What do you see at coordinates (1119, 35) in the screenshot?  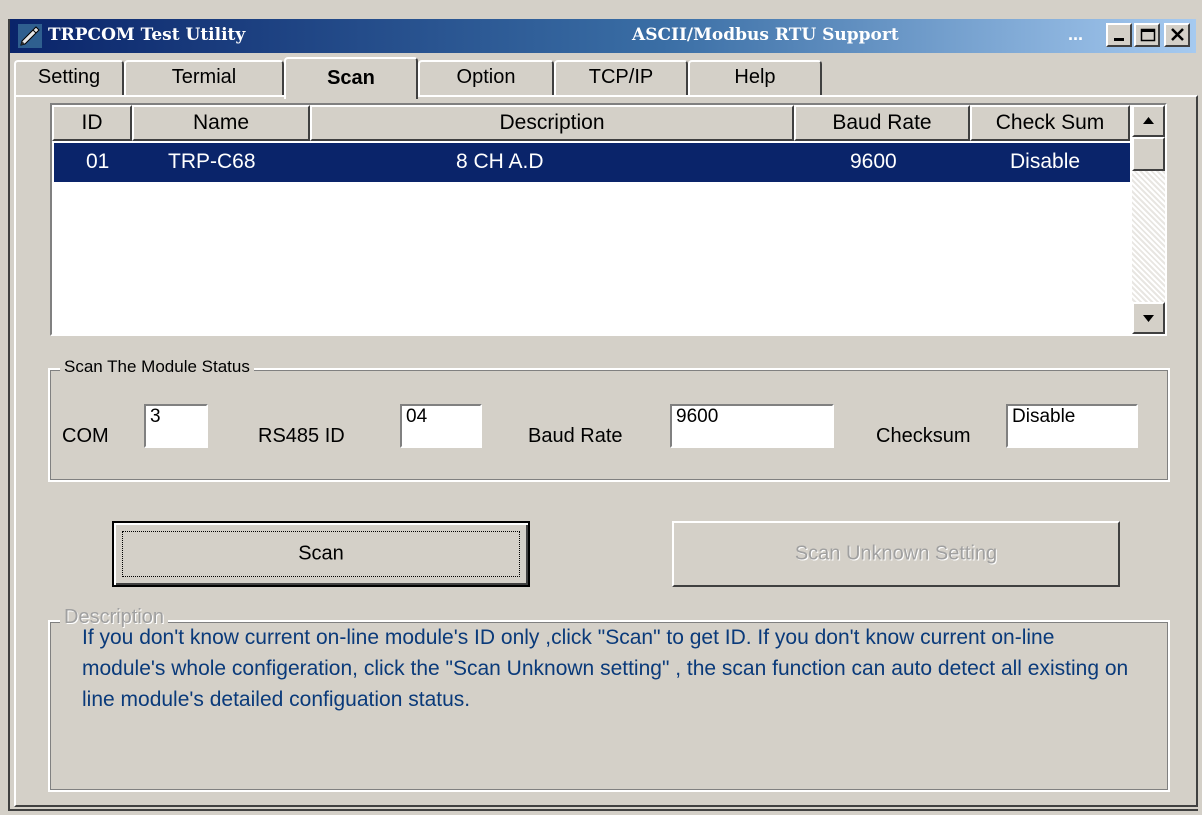 I see `minimize-button` at bounding box center [1119, 35].